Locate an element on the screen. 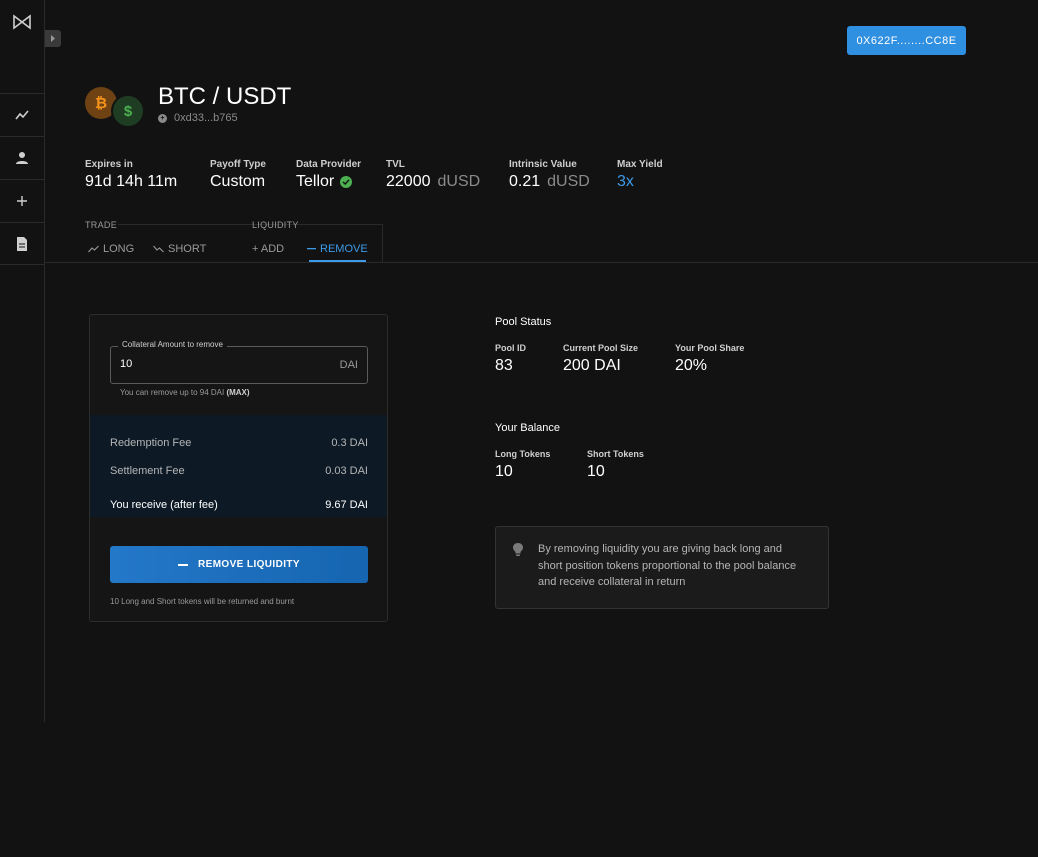 The width and height of the screenshot is (1038, 857). stat-payoff-type: Payoff Type Custom is located at coordinates (238, 175).